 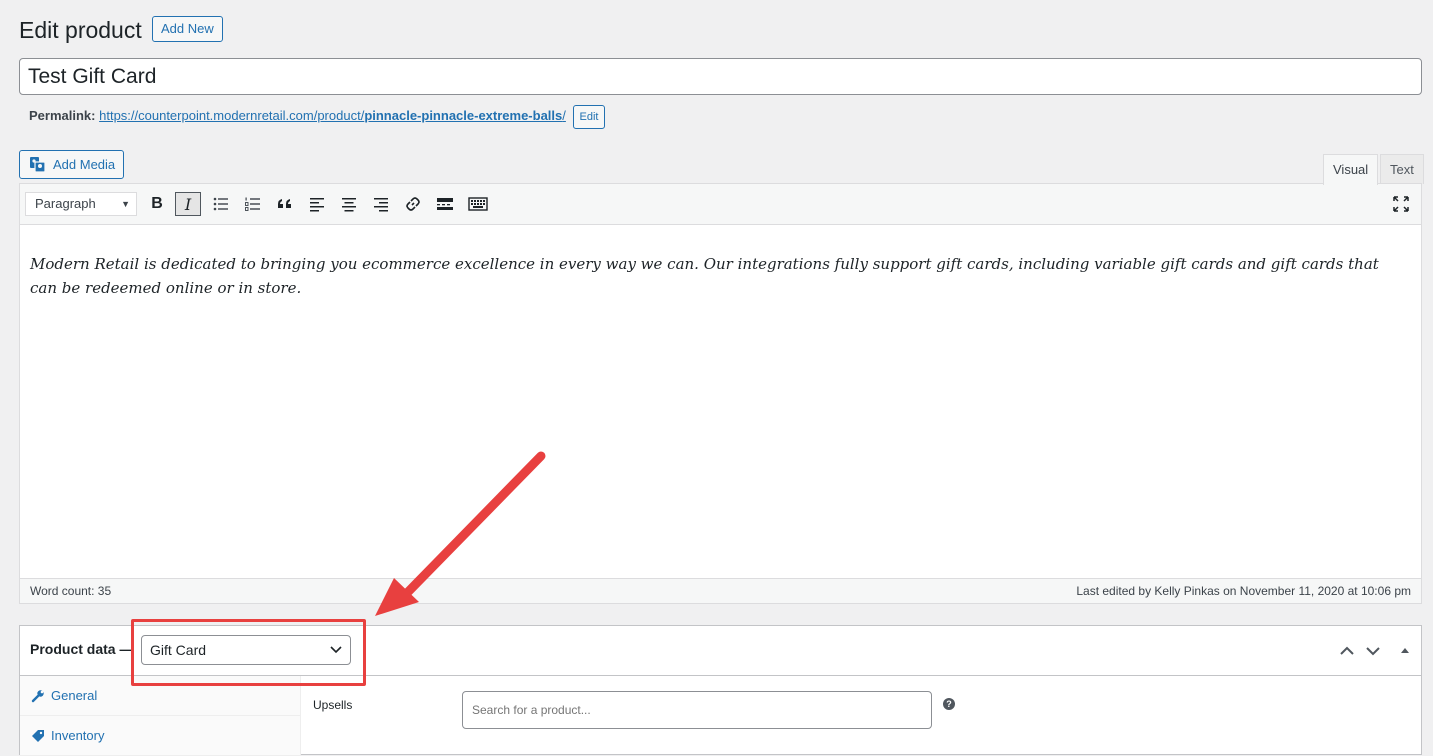 I want to click on link-icon, so click(x=413, y=204).